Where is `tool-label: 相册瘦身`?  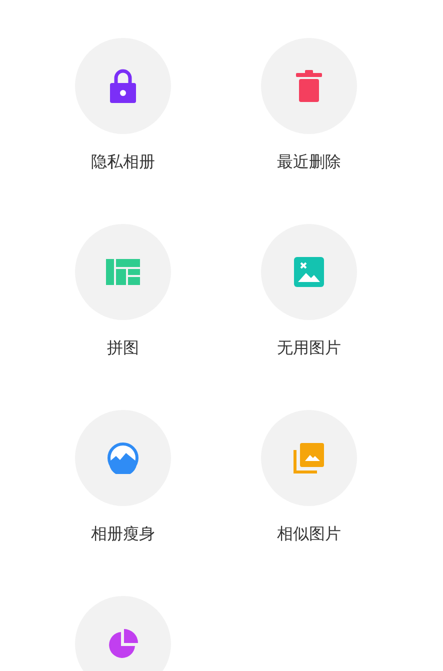
tool-label: 相册瘦身 is located at coordinates (123, 534).